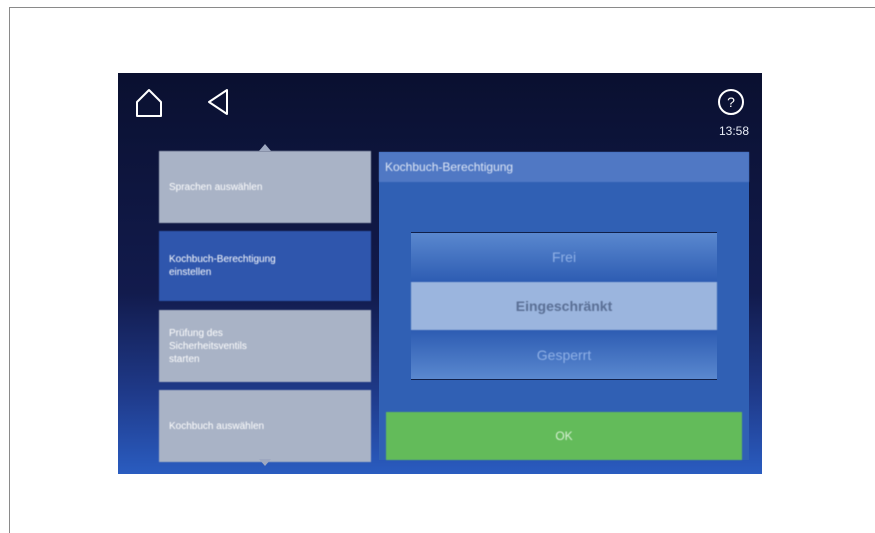 This screenshot has height=533, width=875. Describe the element at coordinates (217, 426) in the screenshot. I see `menu-item-label: Kochbuch auswählen` at that location.